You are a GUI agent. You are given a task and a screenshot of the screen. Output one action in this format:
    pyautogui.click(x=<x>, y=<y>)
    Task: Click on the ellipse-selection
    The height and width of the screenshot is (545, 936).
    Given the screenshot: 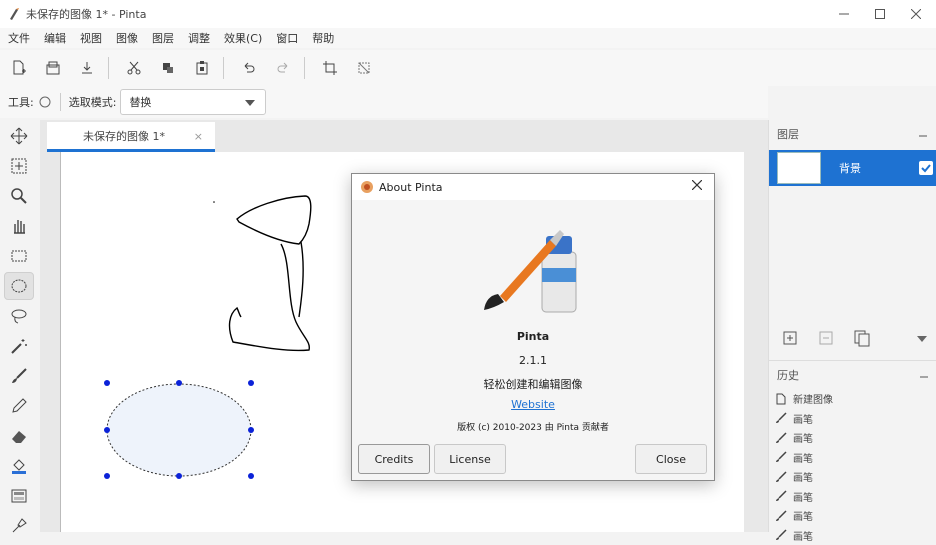 What is the action you would take?
    pyautogui.click(x=179, y=430)
    